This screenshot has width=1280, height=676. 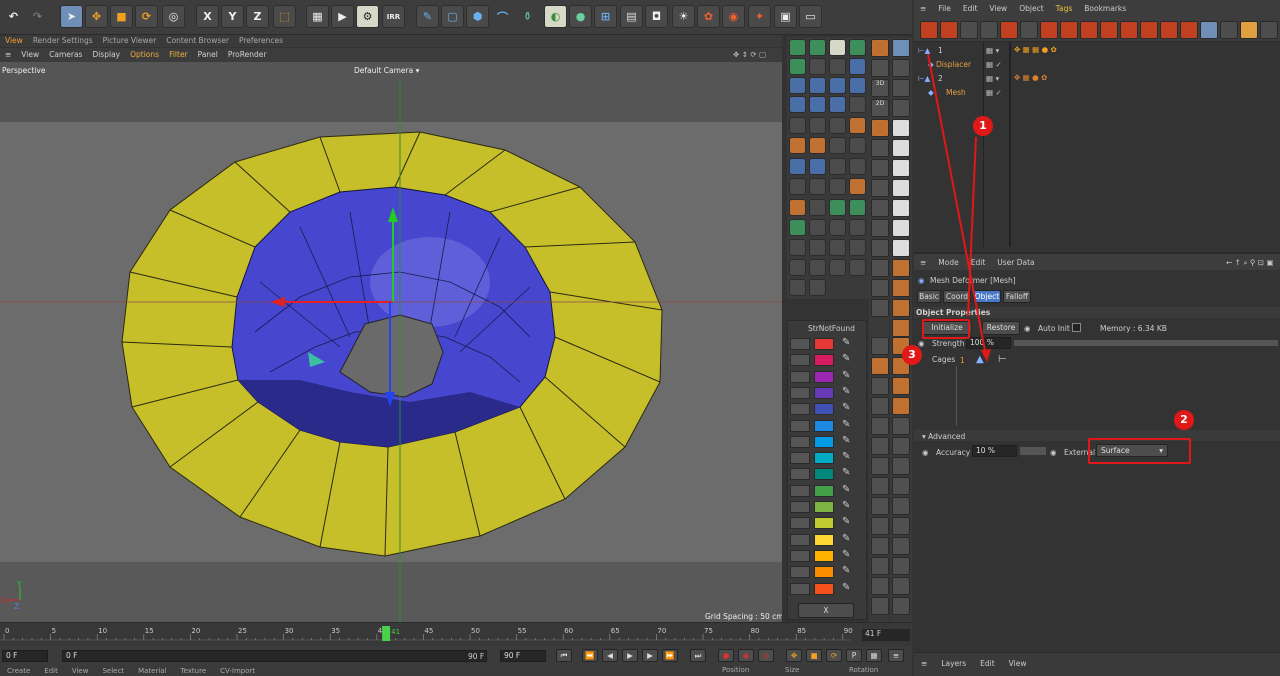 What do you see at coordinates (929, 296) in the screenshot?
I see `tab-basic: Basic` at bounding box center [929, 296].